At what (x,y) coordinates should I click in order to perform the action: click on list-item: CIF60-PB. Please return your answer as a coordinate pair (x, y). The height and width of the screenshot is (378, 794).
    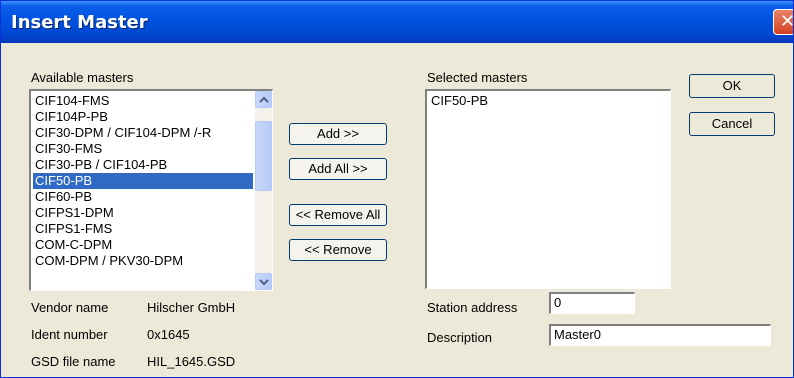
    Looking at the image, I should click on (143, 197).